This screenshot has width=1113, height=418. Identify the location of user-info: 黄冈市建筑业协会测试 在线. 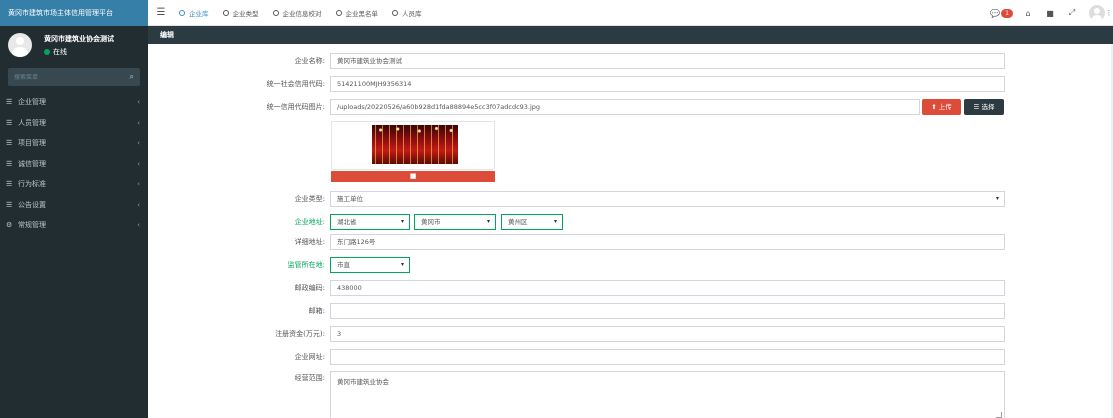
(79, 45).